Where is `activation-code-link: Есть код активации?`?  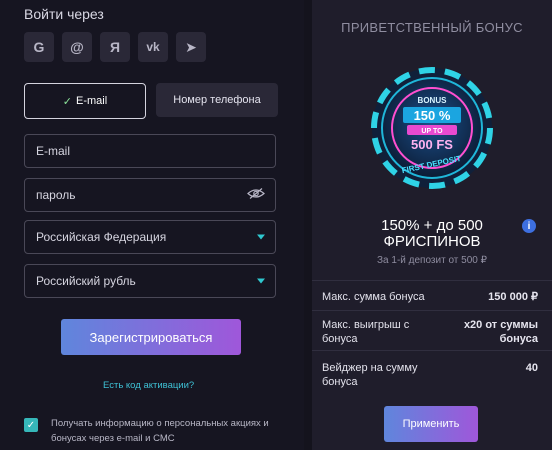
activation-code-link: Есть код активации? is located at coordinates (148, 385).